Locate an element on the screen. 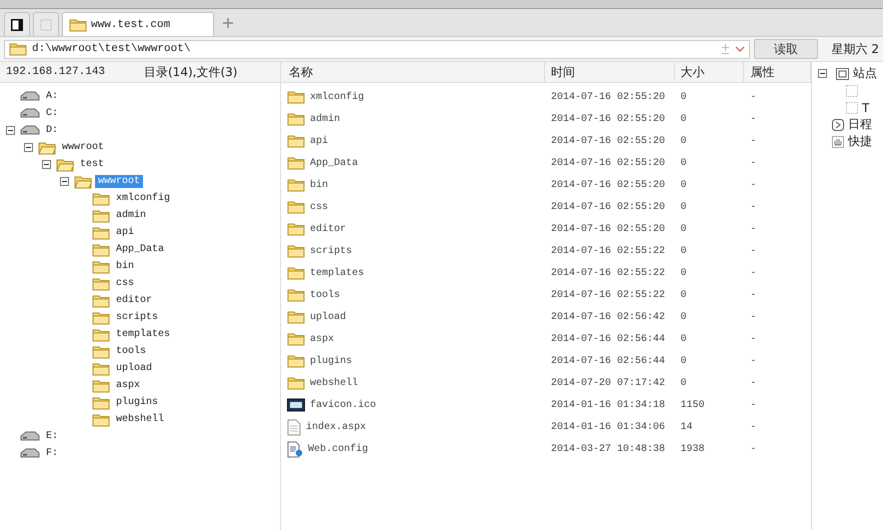 Image resolution: width=883 pixels, height=530 pixels. file-name: Web.config is located at coordinates (338, 449).